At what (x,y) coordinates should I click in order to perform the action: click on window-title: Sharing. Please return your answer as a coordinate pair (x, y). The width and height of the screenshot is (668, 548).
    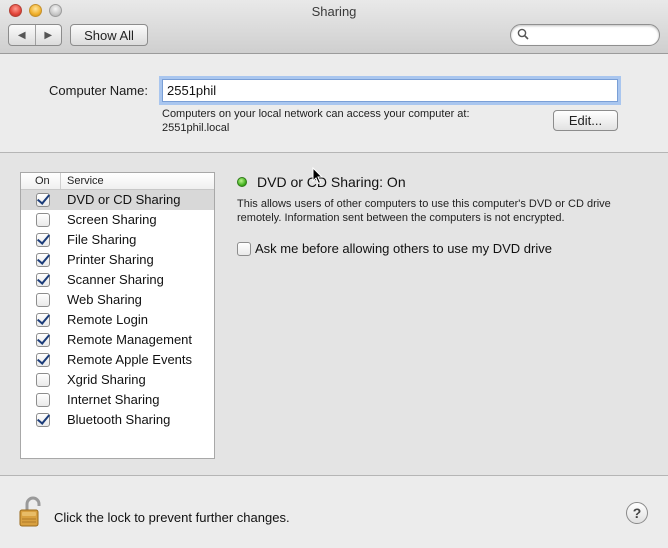
    Looking at the image, I should click on (334, 11).